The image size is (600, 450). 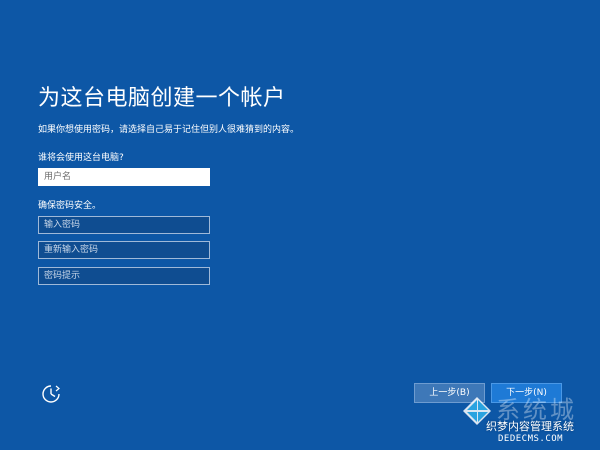 What do you see at coordinates (124, 225) in the screenshot?
I see `password-input` at bounding box center [124, 225].